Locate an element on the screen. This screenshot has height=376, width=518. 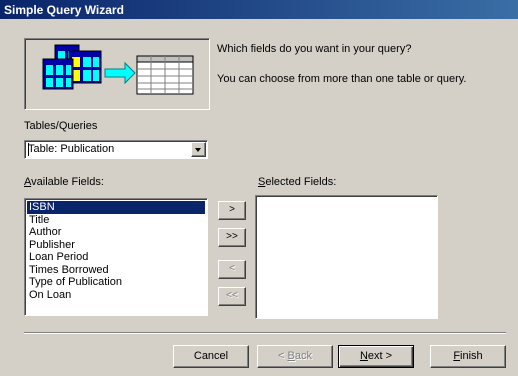
list-item: Title is located at coordinates (116, 220).